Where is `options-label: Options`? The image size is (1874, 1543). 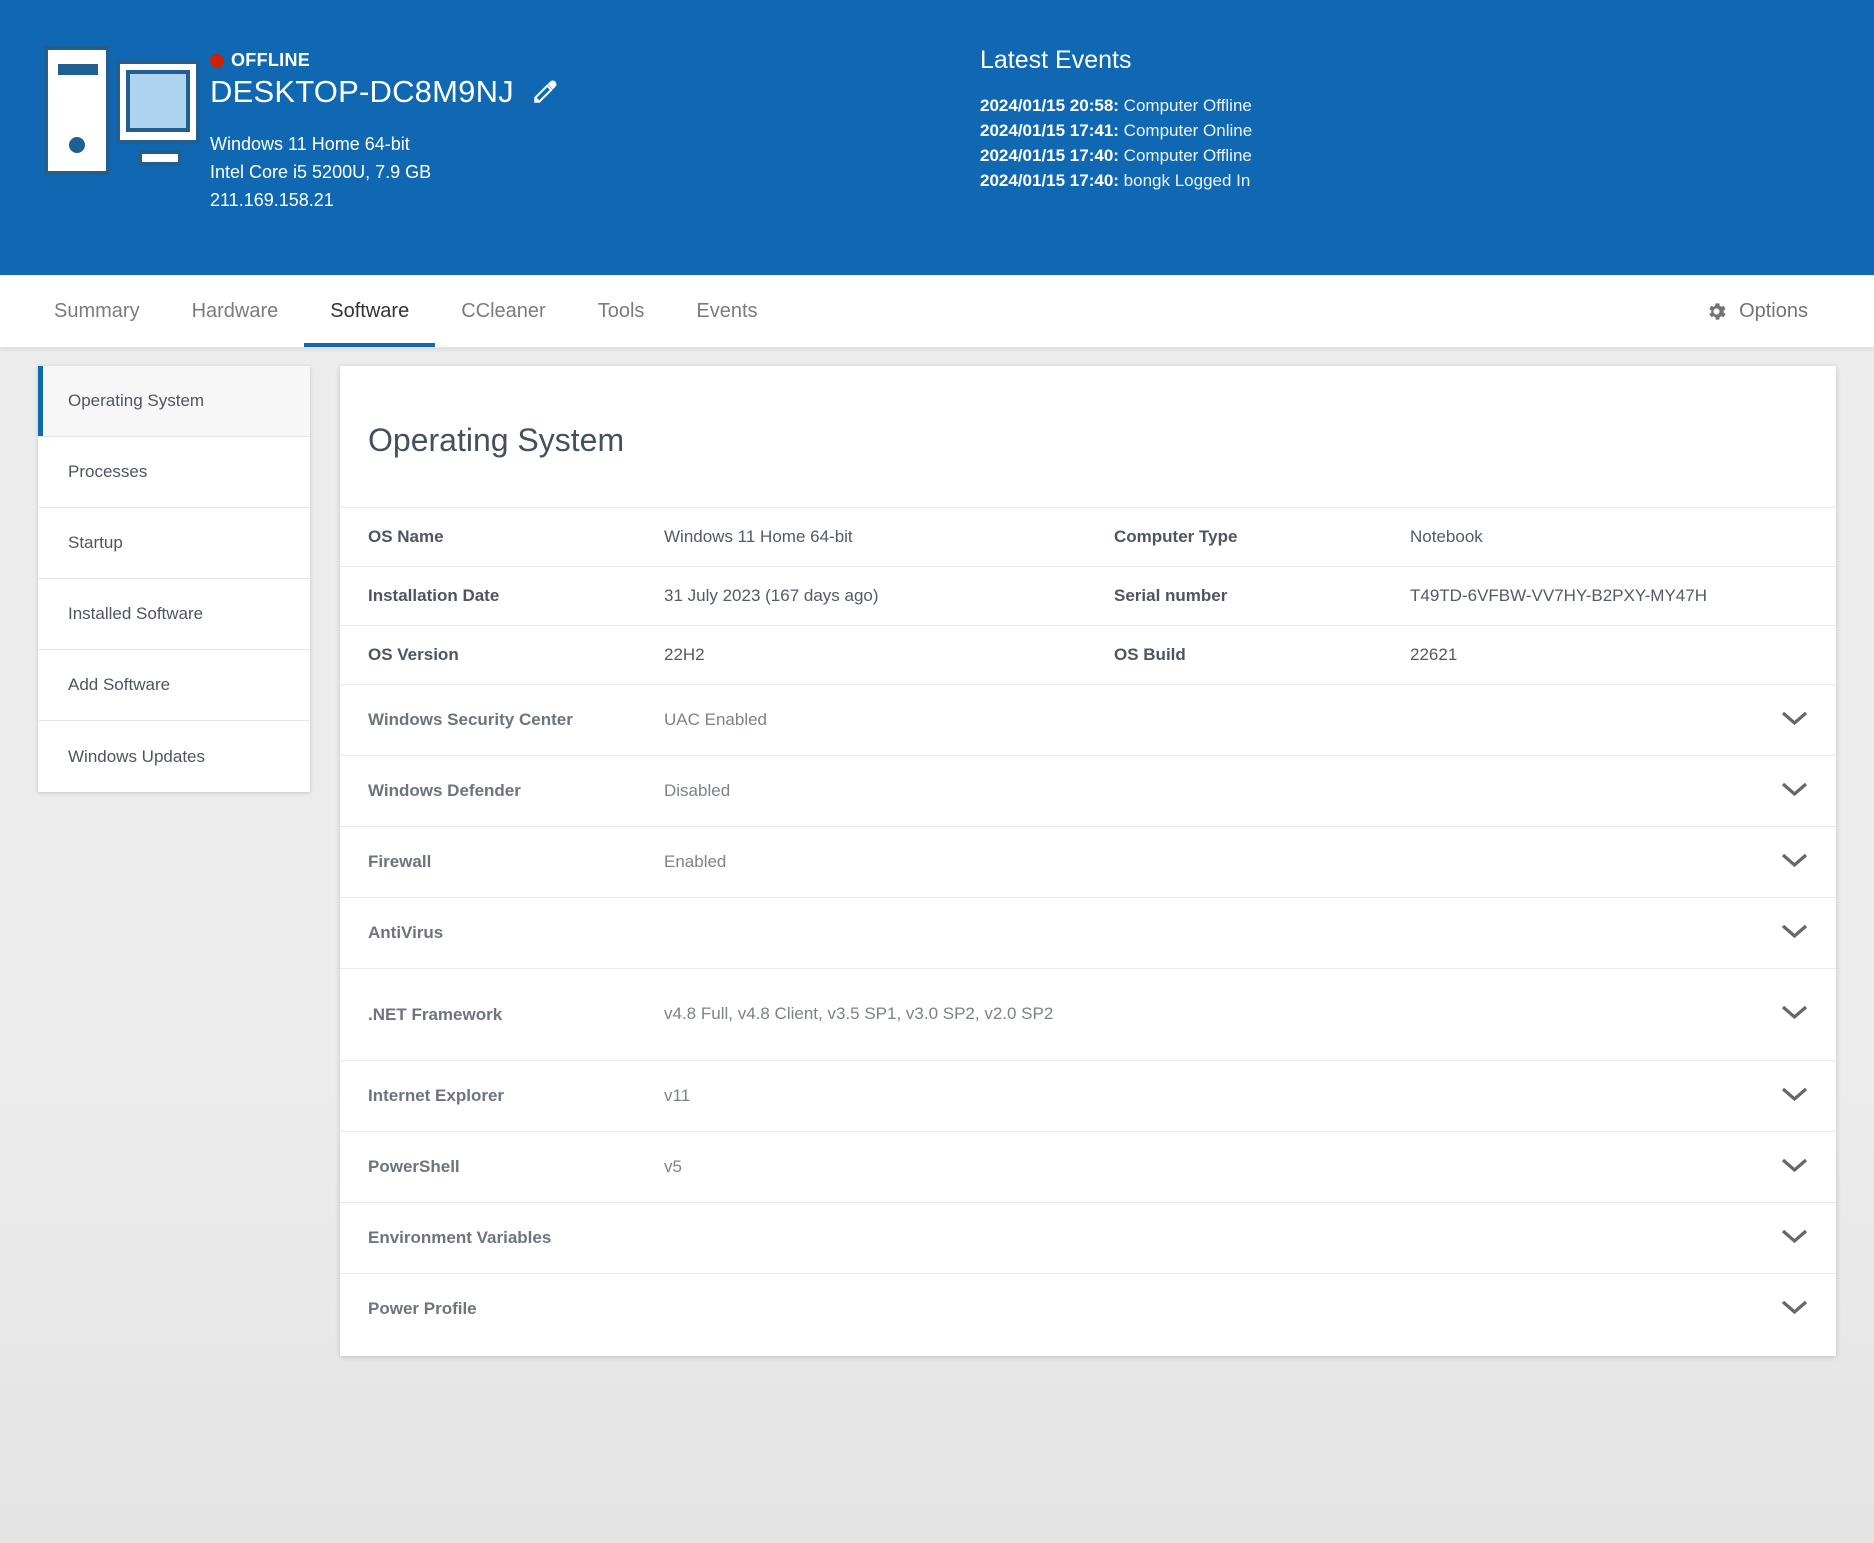
options-label: Options is located at coordinates (1773, 310).